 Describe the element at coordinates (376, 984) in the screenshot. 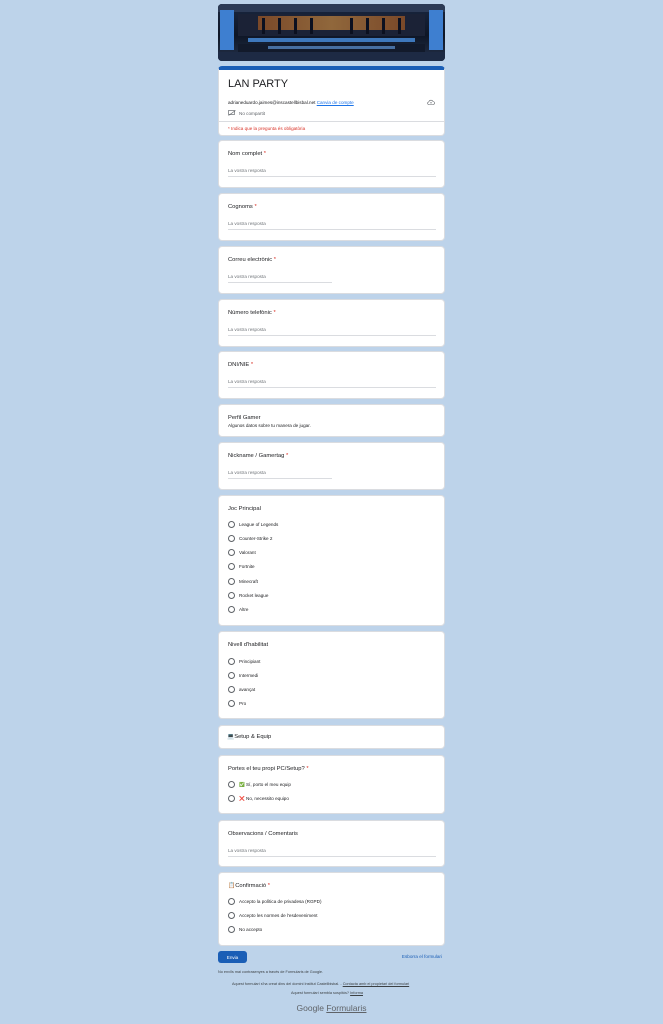

I see `contact-owner-link: Contacta amb el propietari del formulari` at that location.